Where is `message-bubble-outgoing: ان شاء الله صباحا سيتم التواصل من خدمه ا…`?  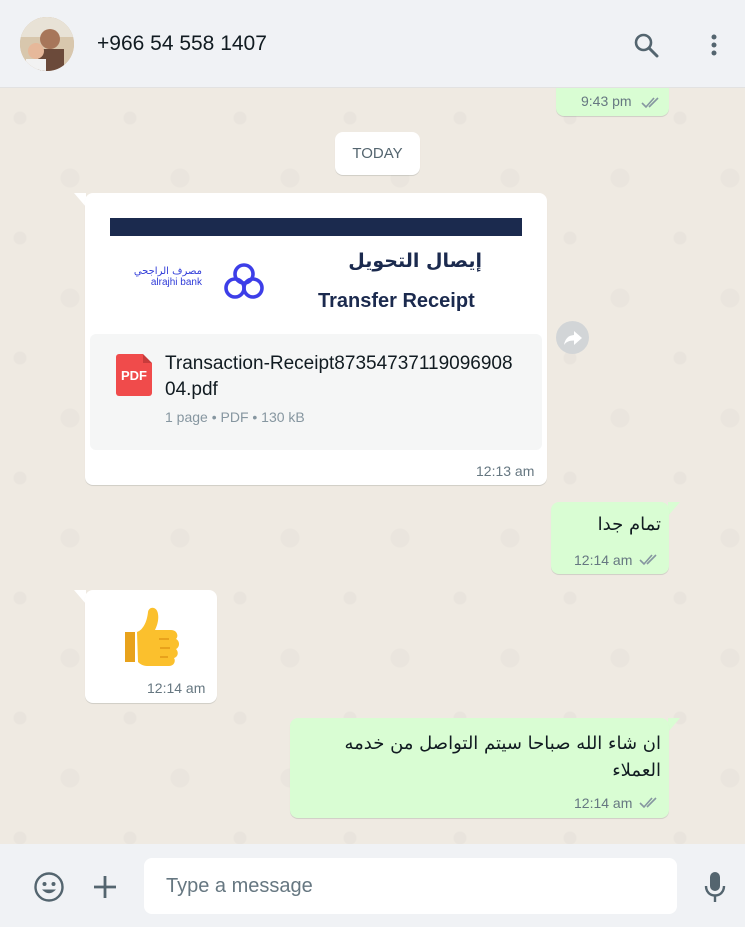
message-bubble-outgoing: ان شاء الله صباحا سيتم التواصل من خدمه ا… is located at coordinates (479, 768).